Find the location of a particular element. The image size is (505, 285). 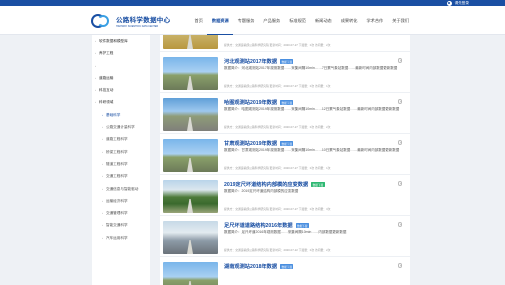

sidebar-subitem: › 运输经济科学 is located at coordinates (121, 201).